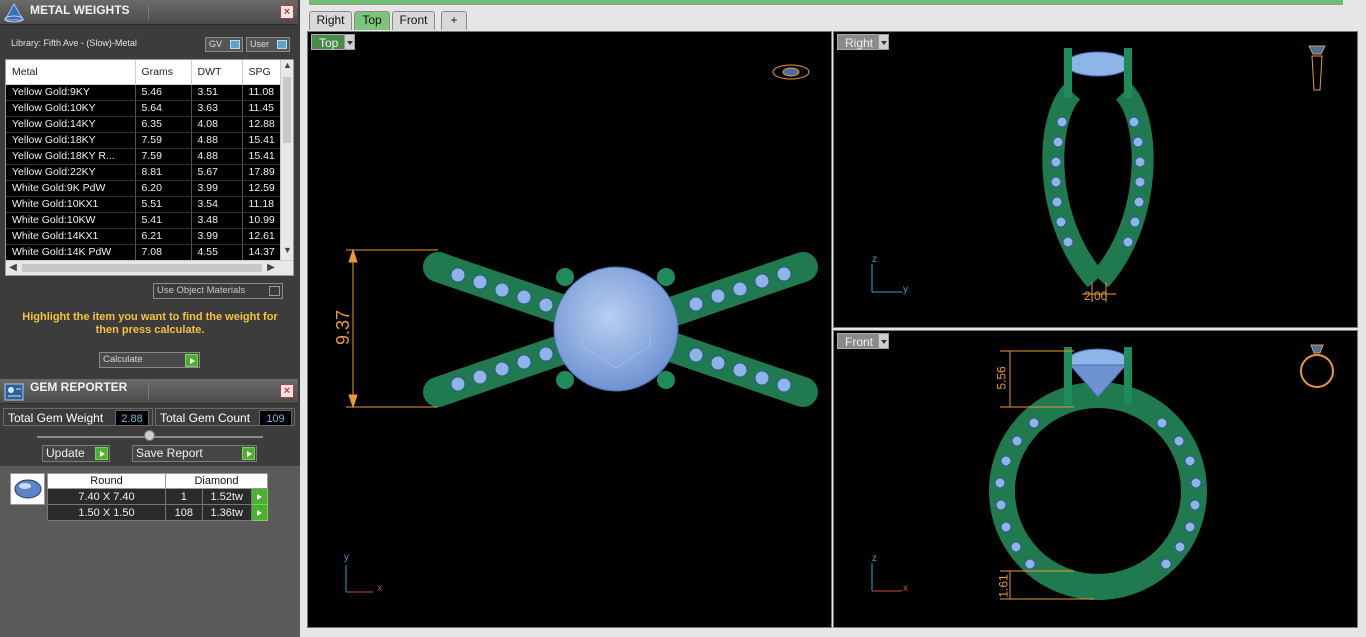 The image size is (1366, 637). Describe the element at coordinates (262, 124) in the screenshot. I see `spg-value: 12.88` at that location.